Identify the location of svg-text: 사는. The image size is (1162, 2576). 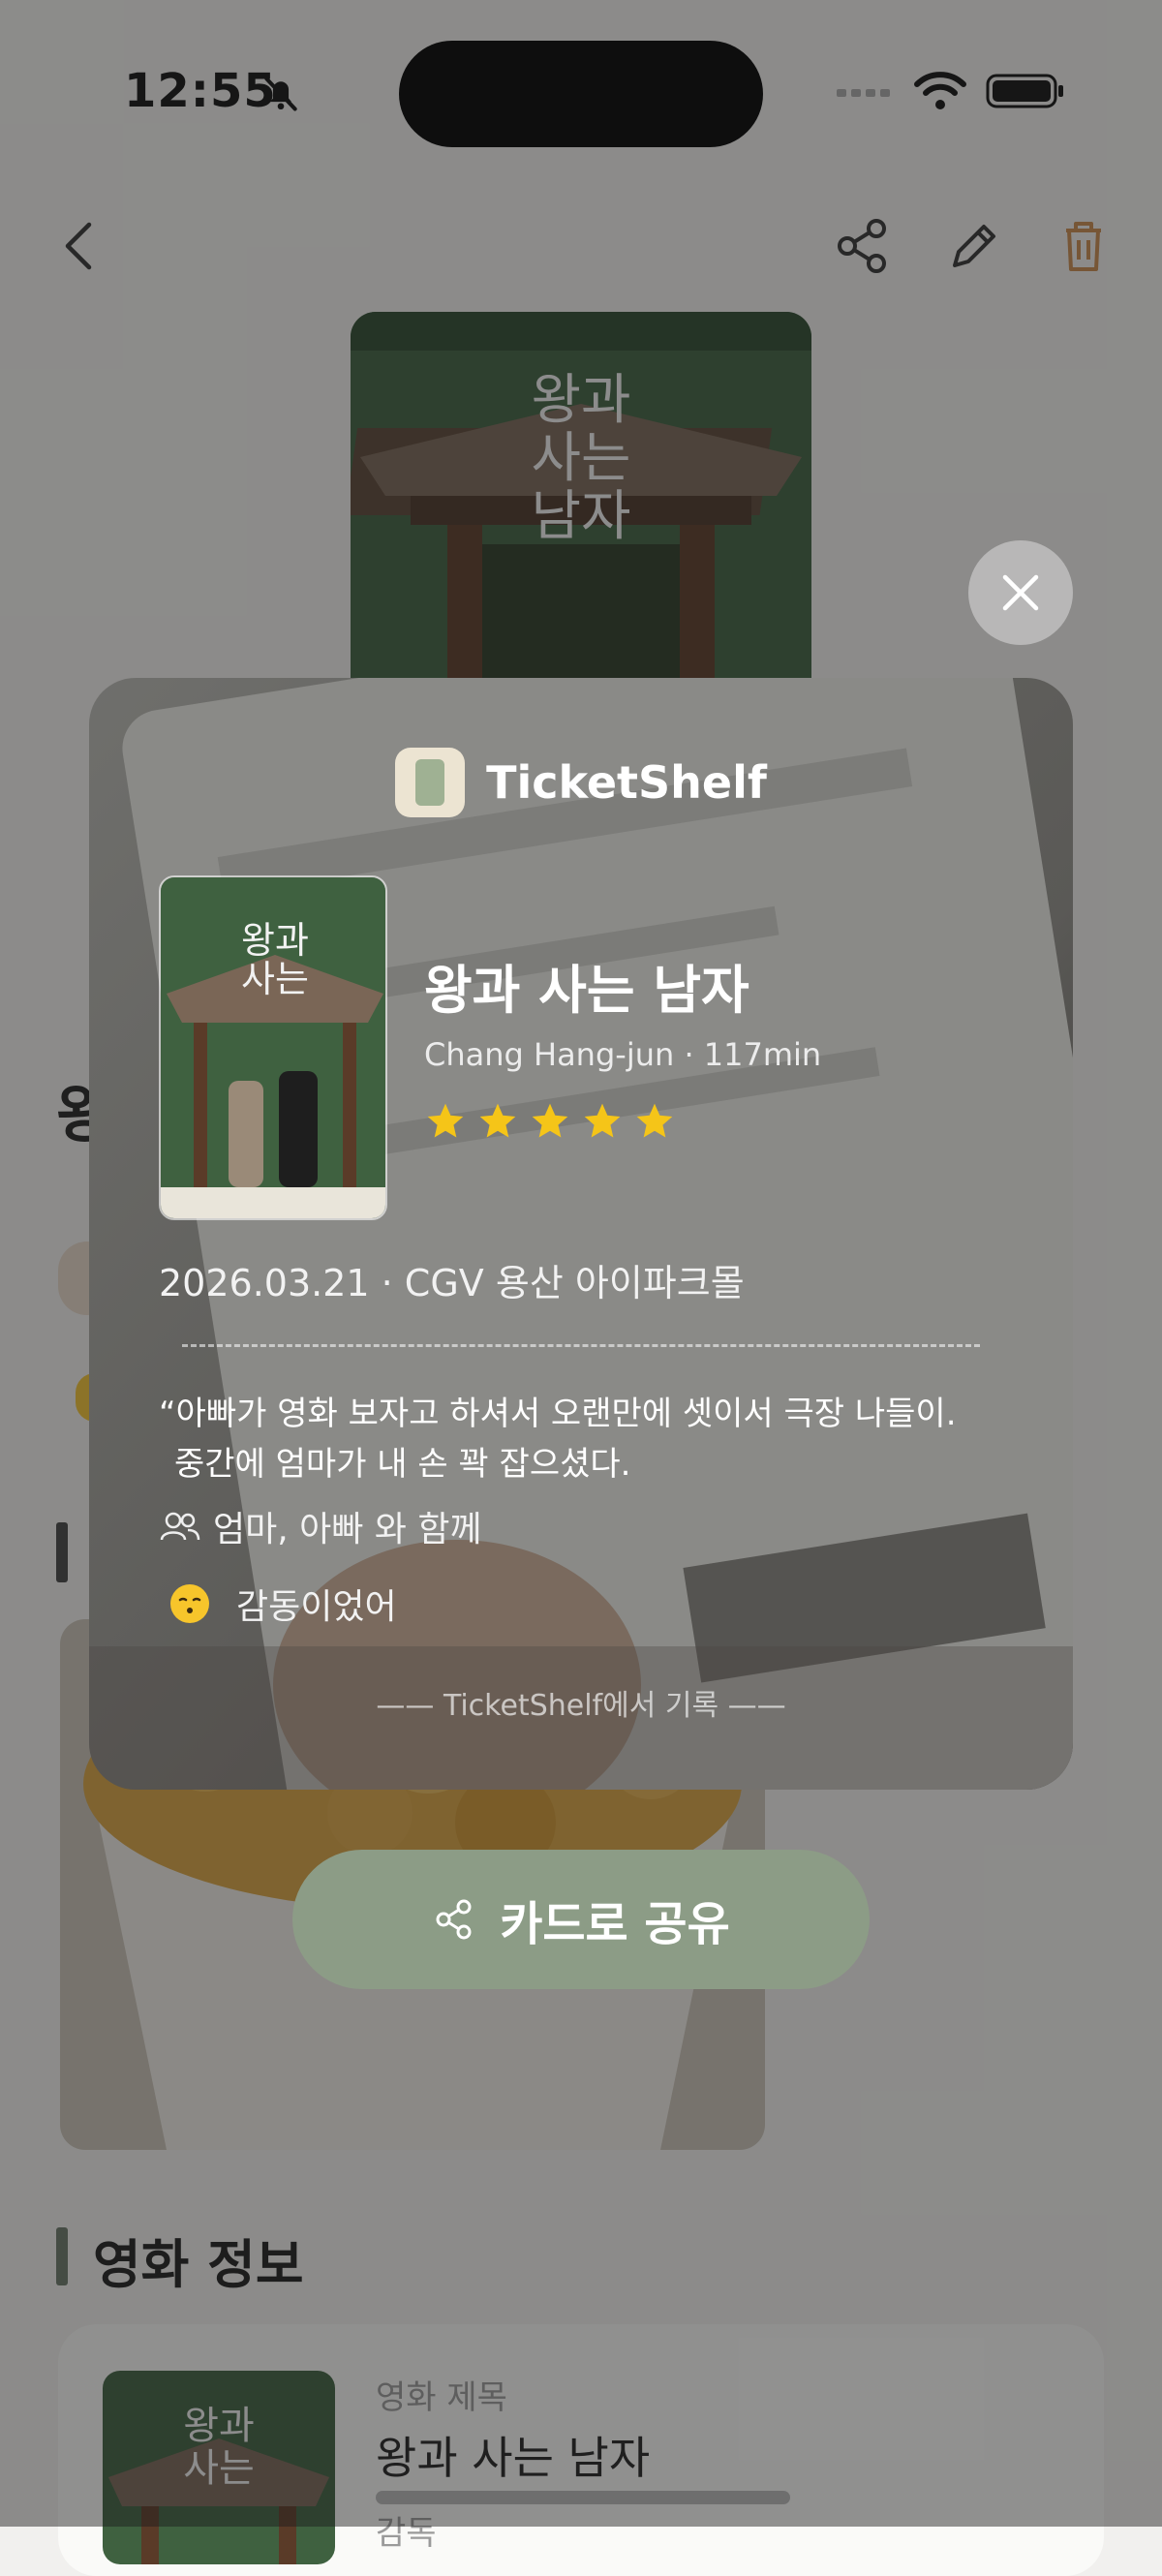
(275, 979).